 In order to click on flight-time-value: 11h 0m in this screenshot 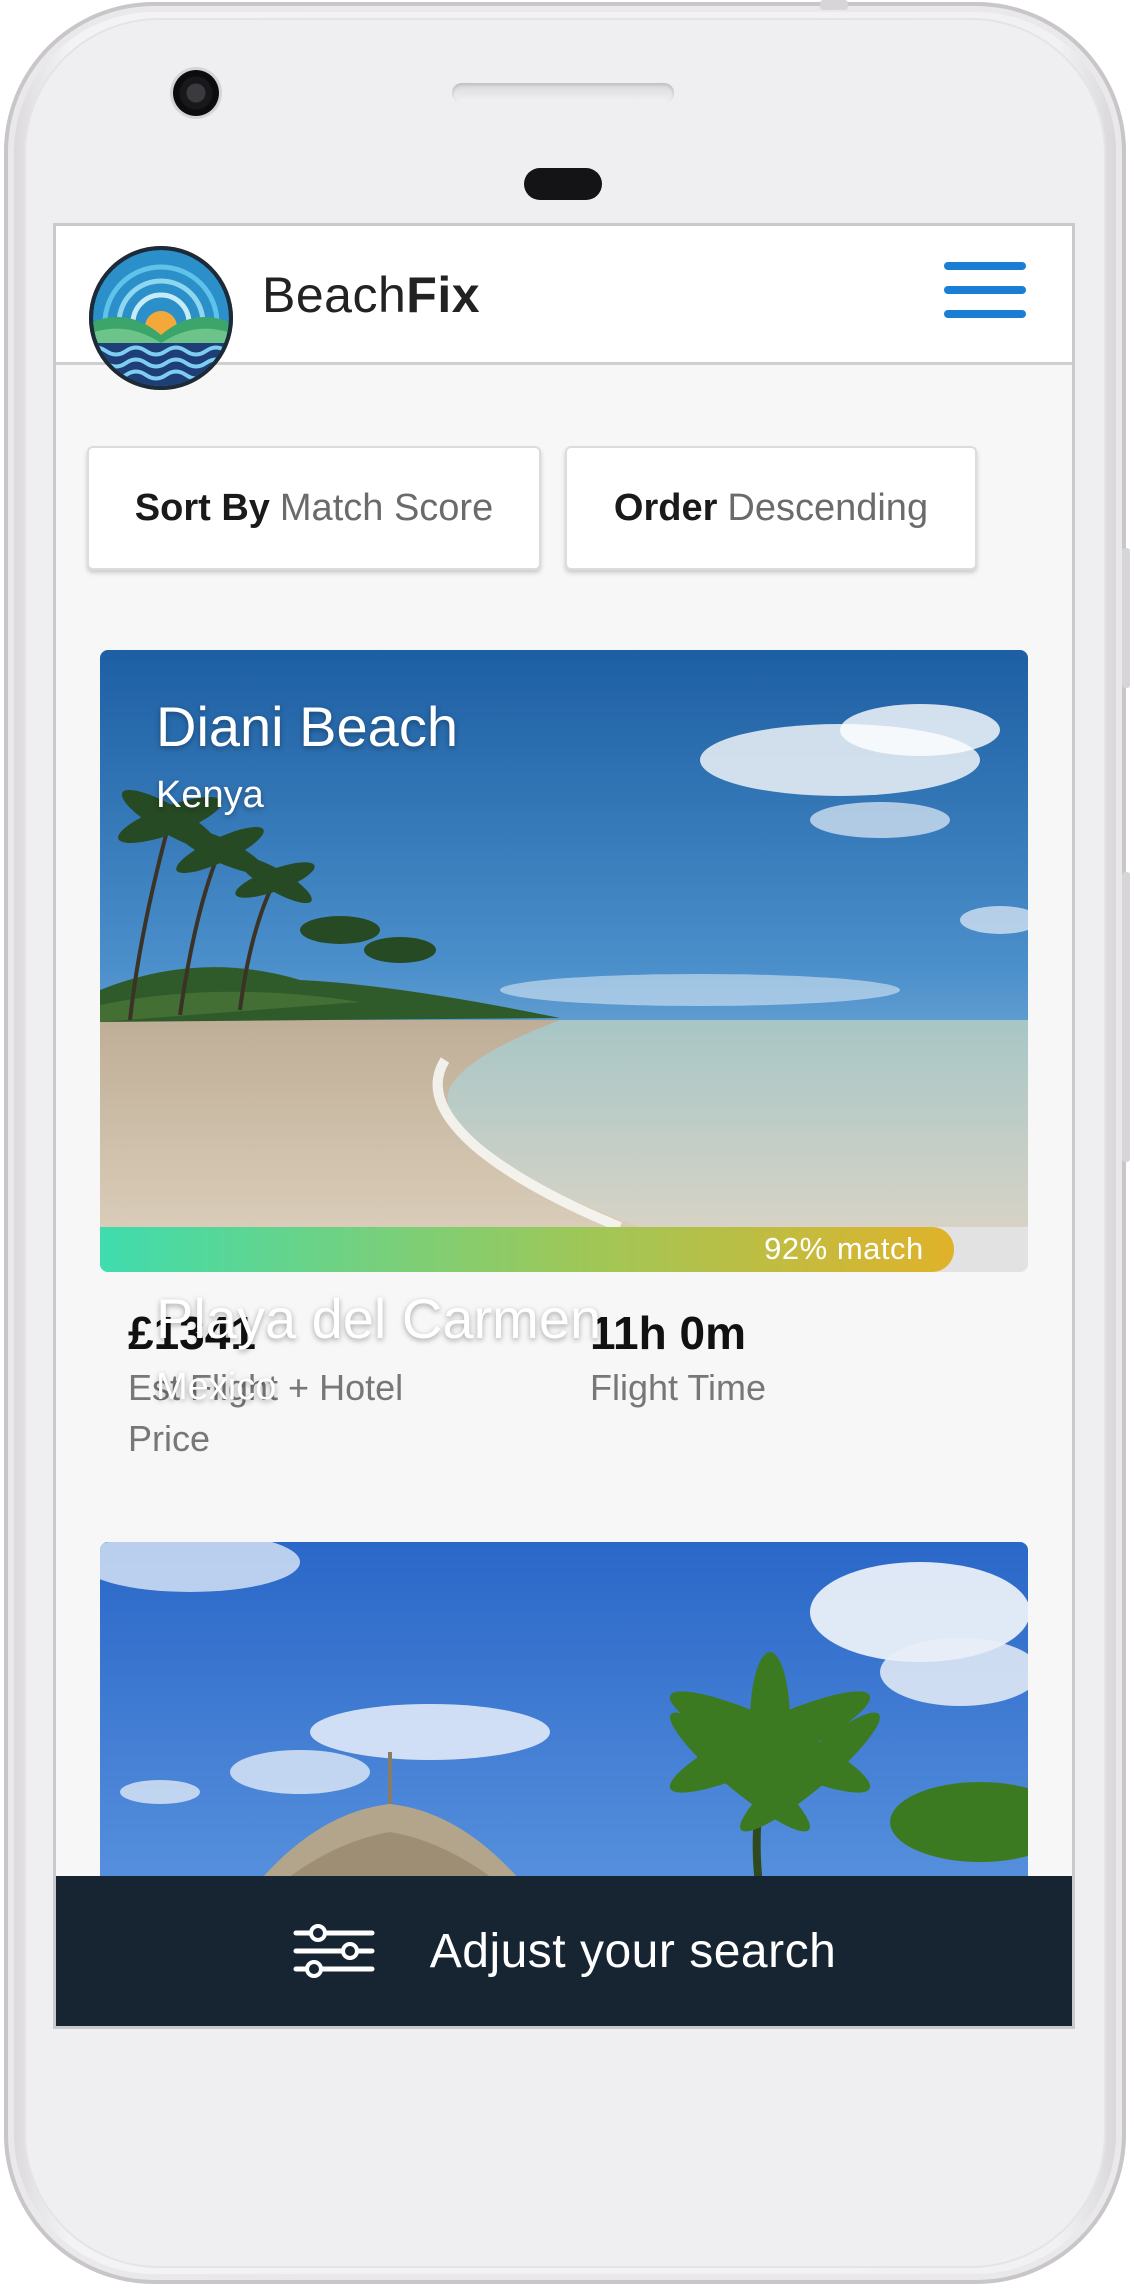, I will do `click(668, 1333)`.